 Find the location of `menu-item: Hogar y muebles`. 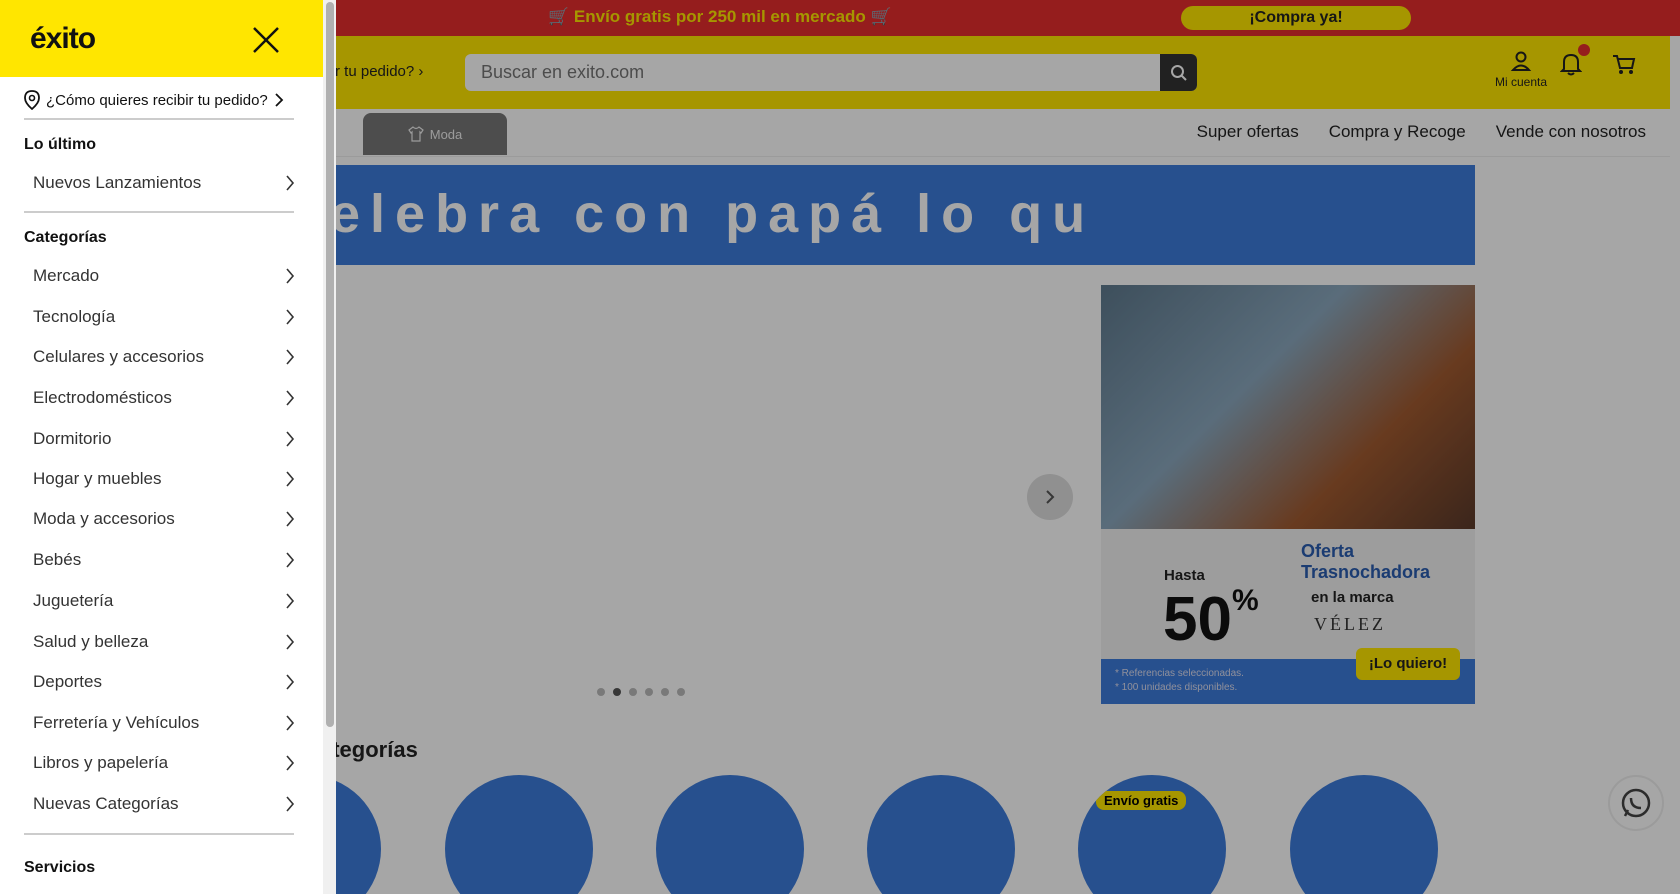

menu-item: Hogar y muebles is located at coordinates (164, 479).